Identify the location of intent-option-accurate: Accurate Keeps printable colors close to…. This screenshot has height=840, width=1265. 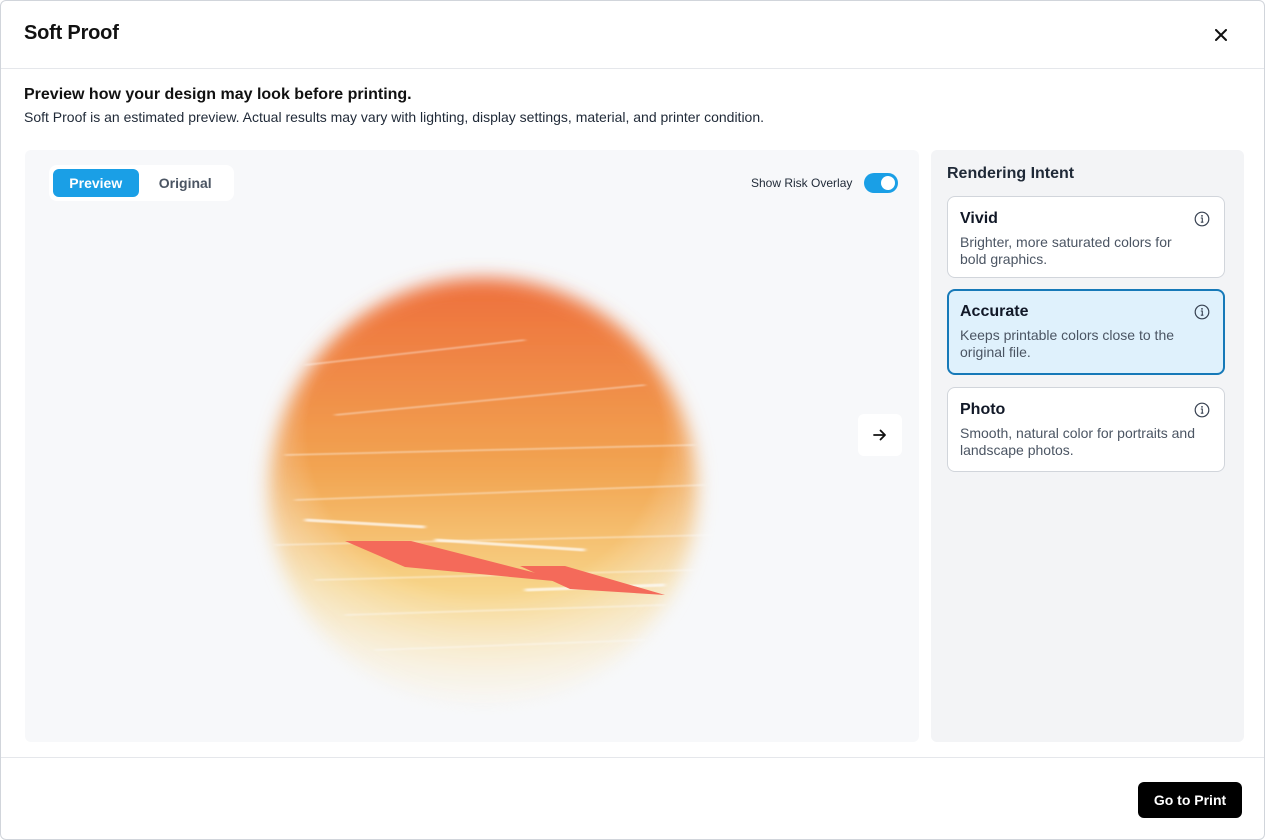
(1086, 332).